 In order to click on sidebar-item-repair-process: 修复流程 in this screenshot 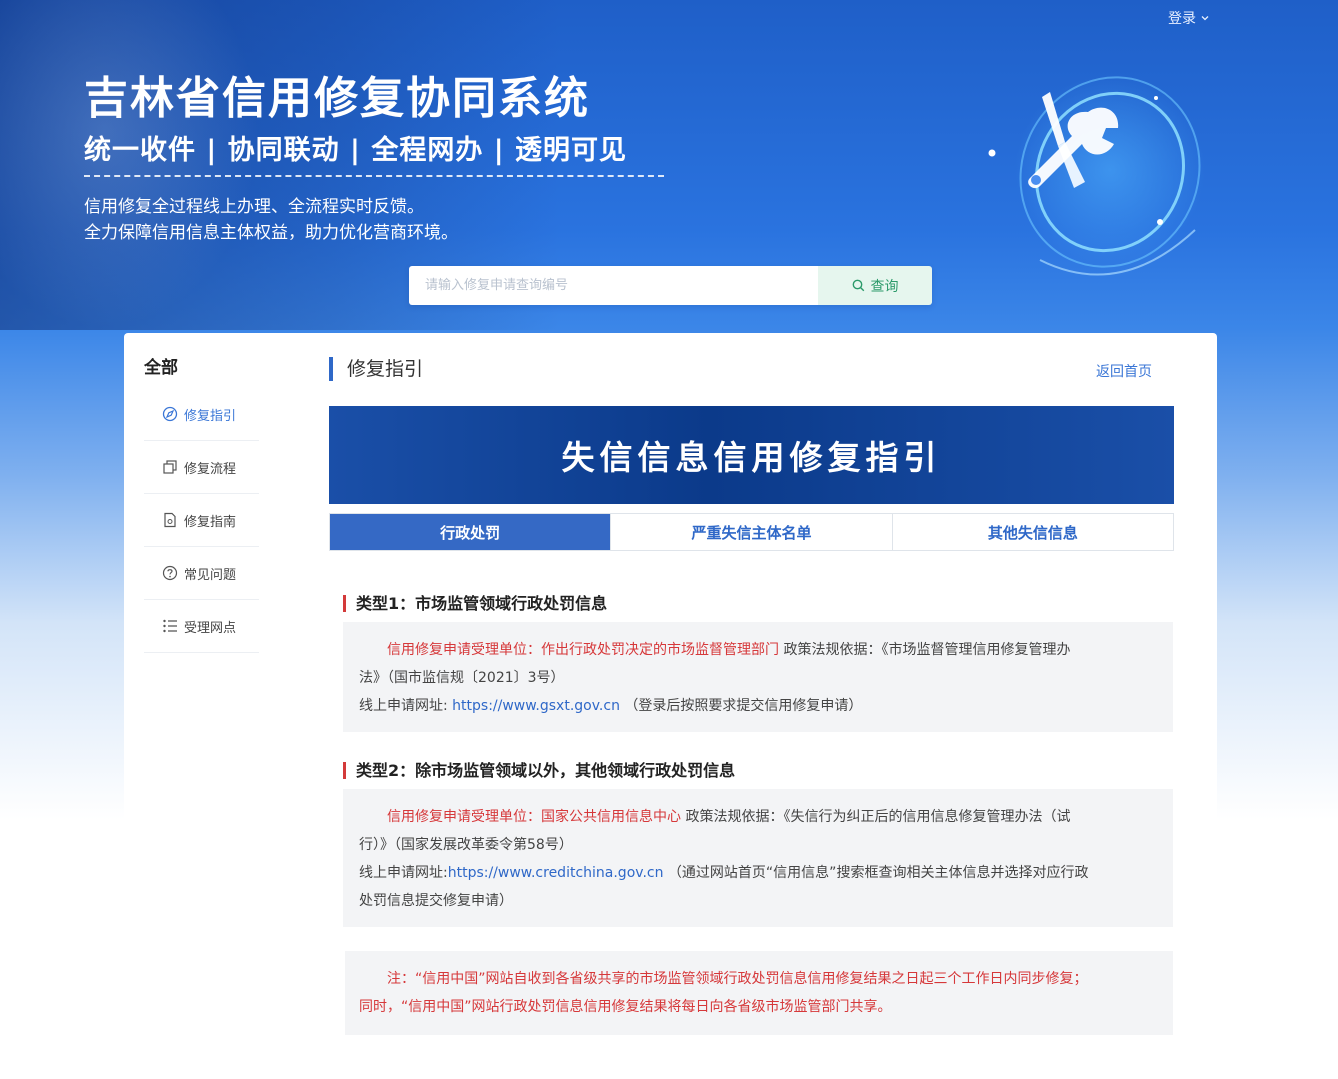, I will do `click(201, 467)`.